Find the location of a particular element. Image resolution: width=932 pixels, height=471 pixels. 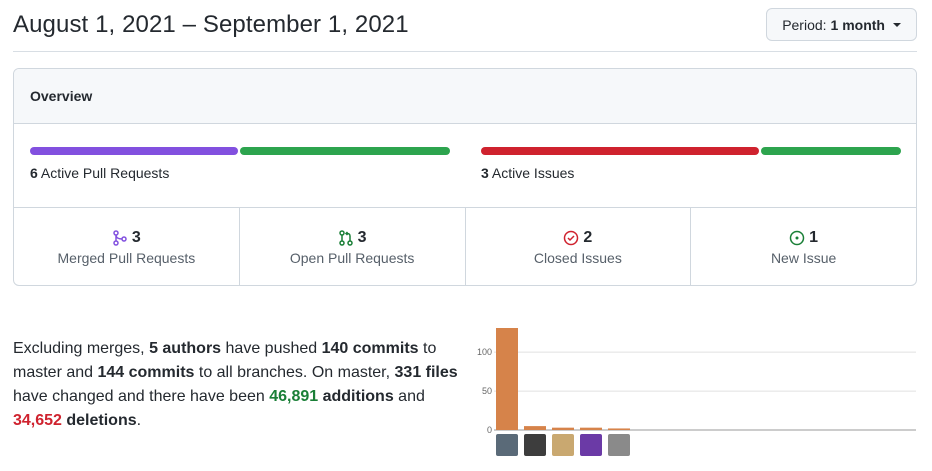

issues-progress-bar is located at coordinates (691, 151).